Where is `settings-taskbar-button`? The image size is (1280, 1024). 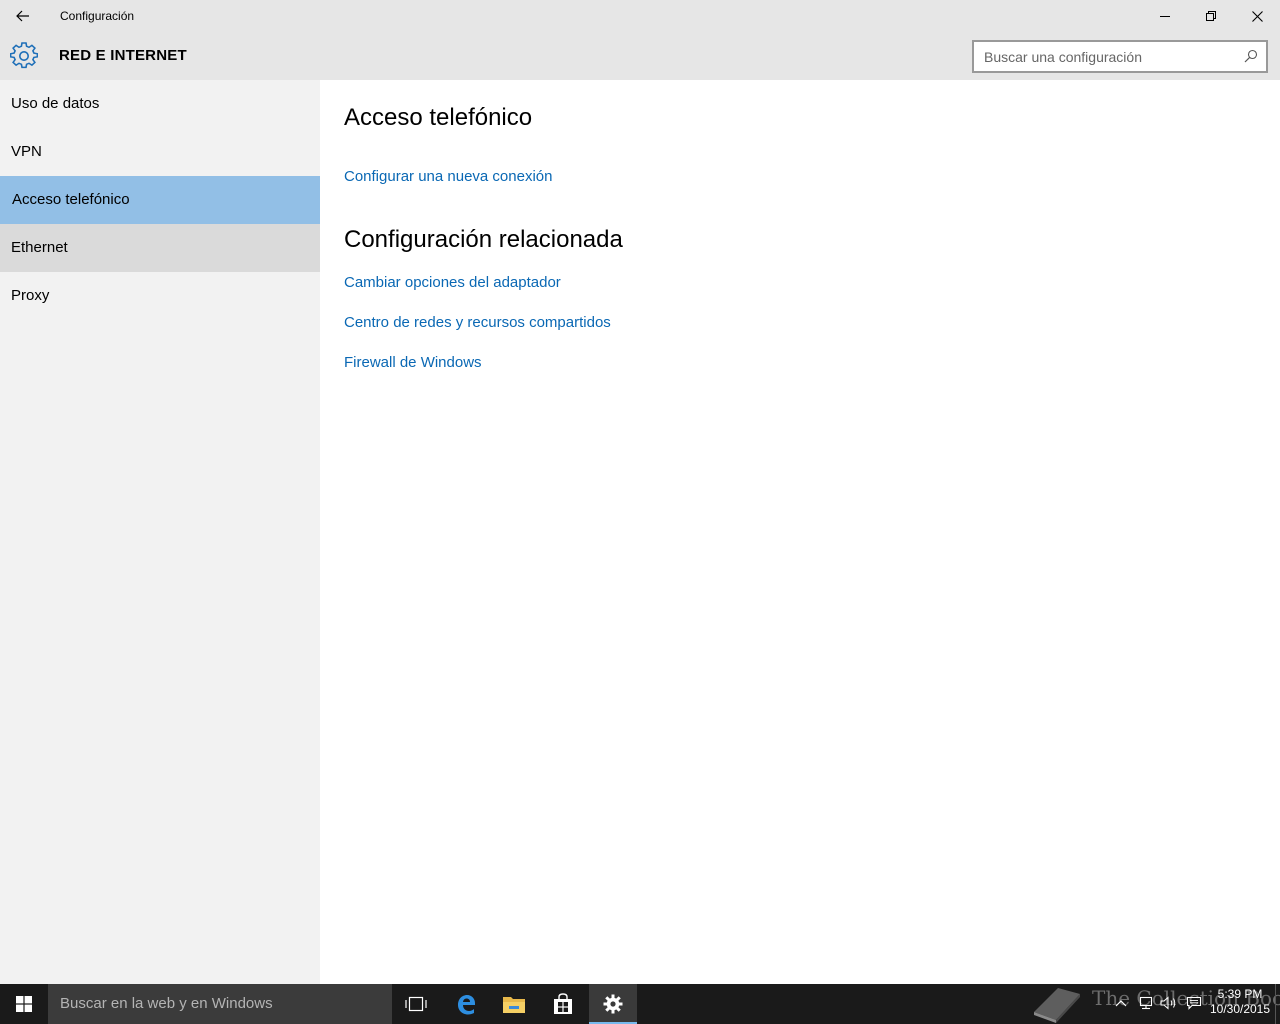
settings-taskbar-button is located at coordinates (613, 1004).